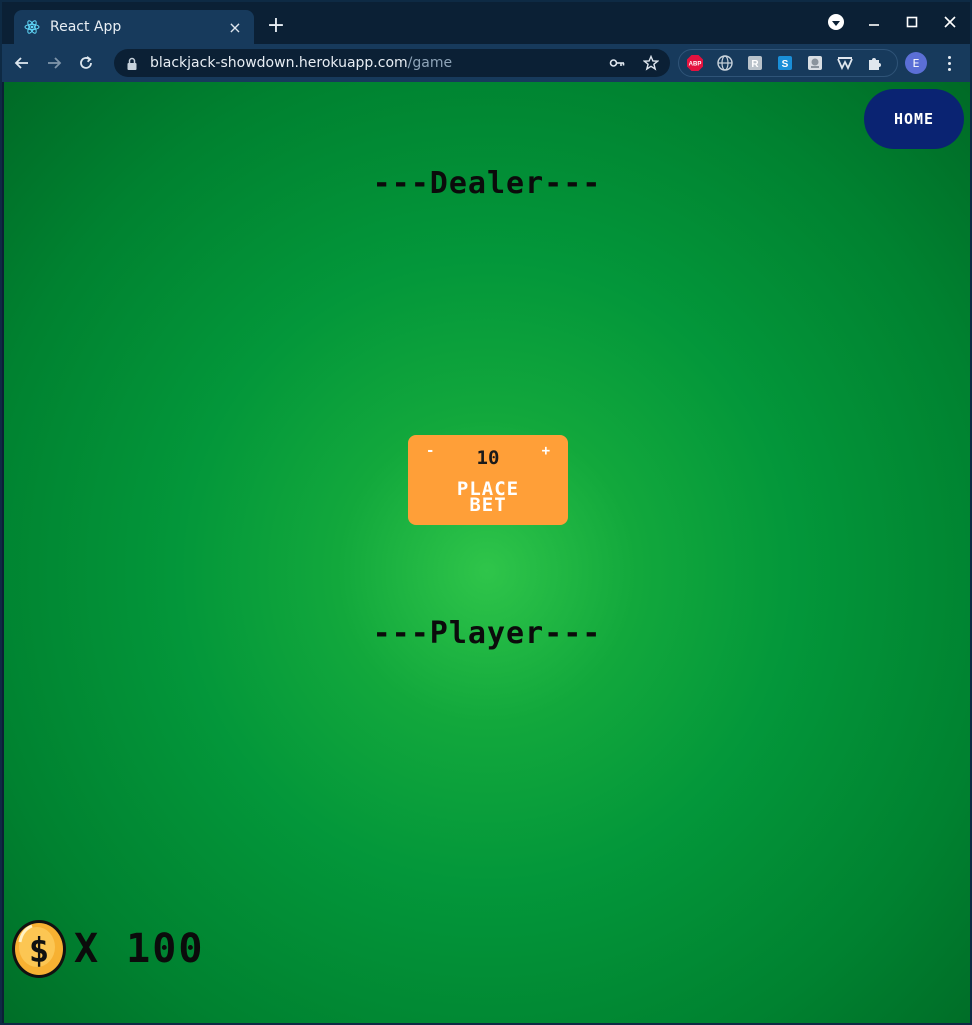 The width and height of the screenshot is (972, 1025). I want to click on coin-balance: $ X 100, so click(107, 949).